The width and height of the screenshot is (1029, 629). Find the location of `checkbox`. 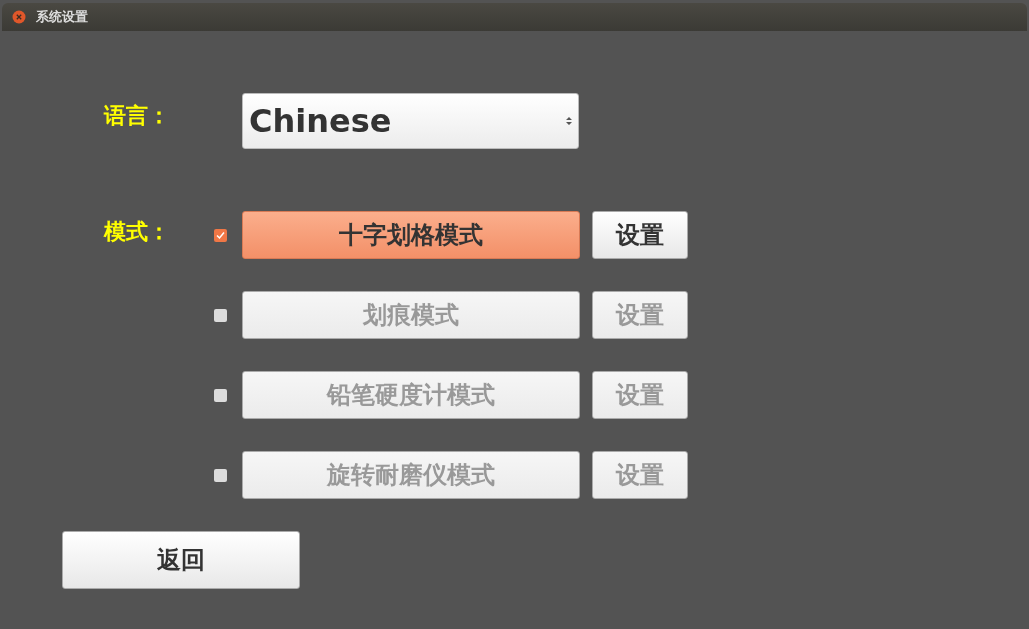

checkbox is located at coordinates (220, 235).